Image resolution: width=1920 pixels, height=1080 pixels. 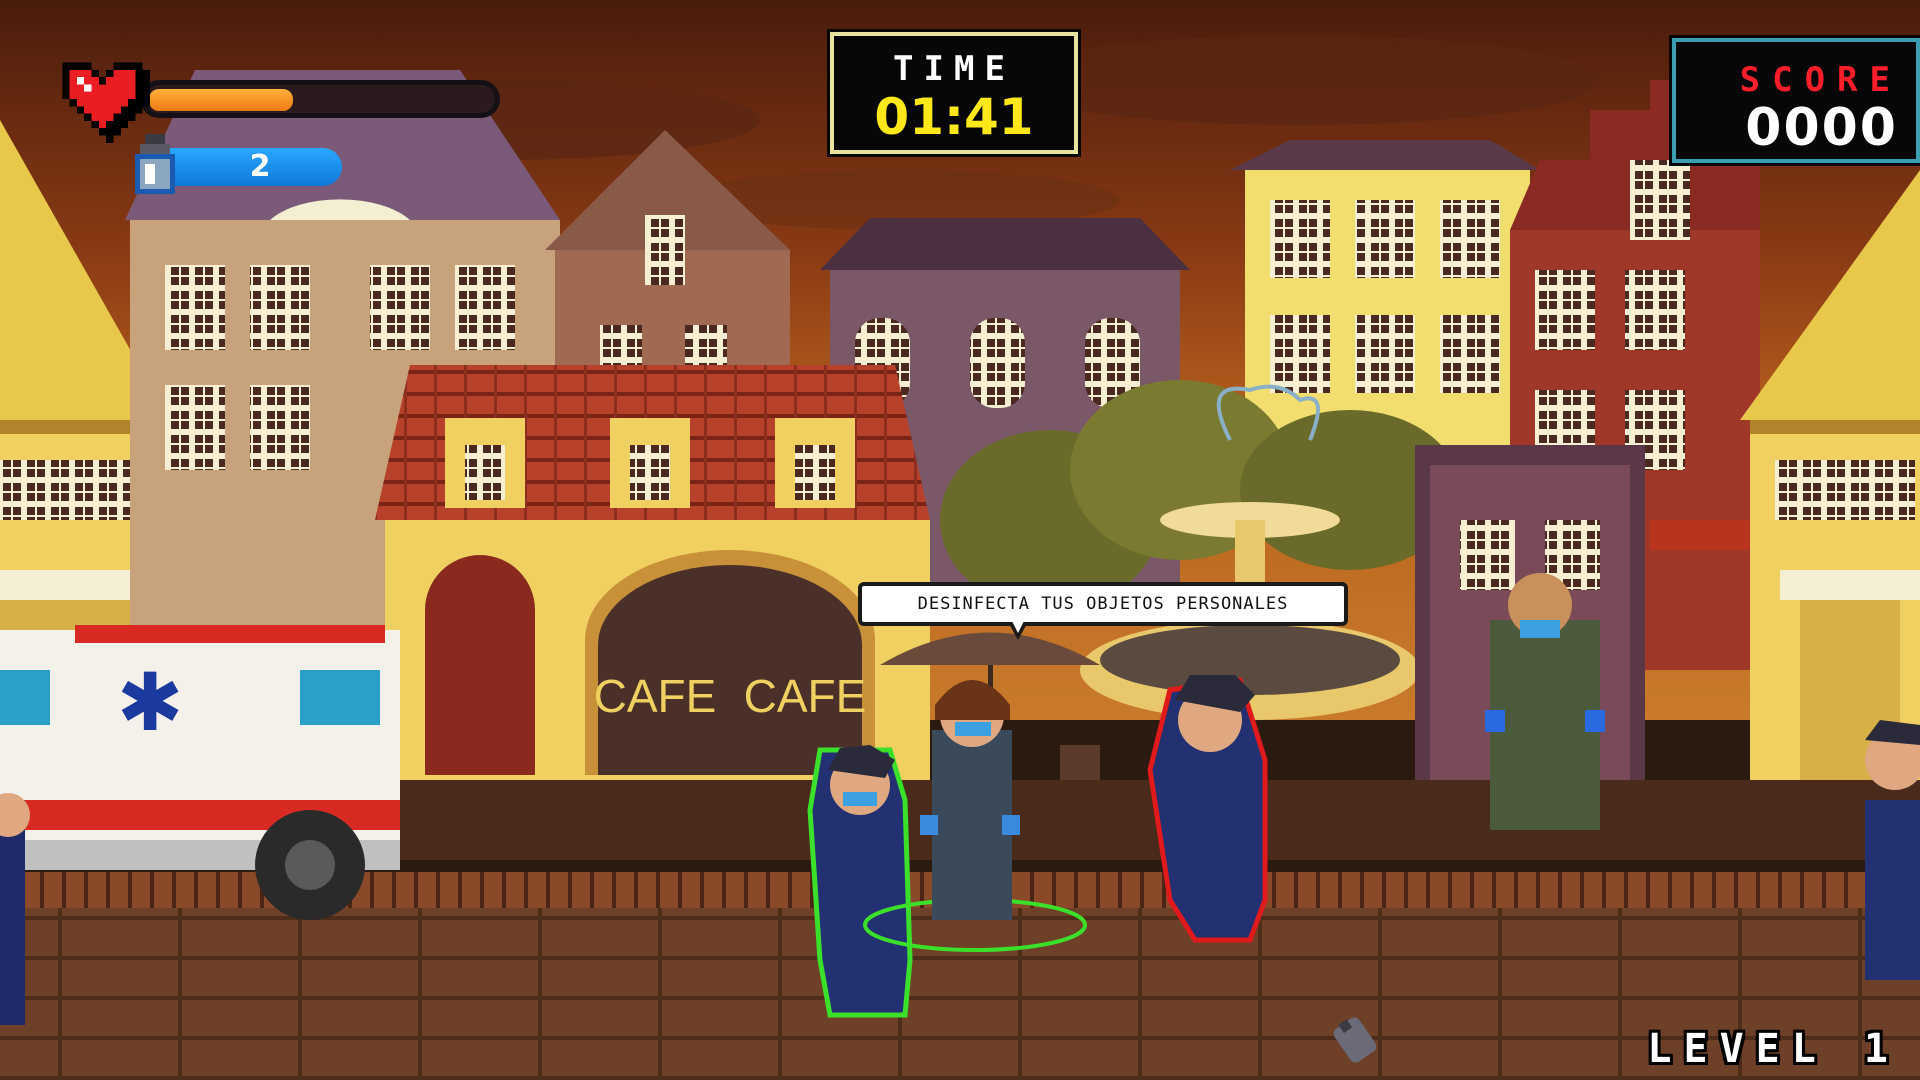 What do you see at coordinates (655, 696) in the screenshot?
I see `cafe-sign-left: CAFE` at bounding box center [655, 696].